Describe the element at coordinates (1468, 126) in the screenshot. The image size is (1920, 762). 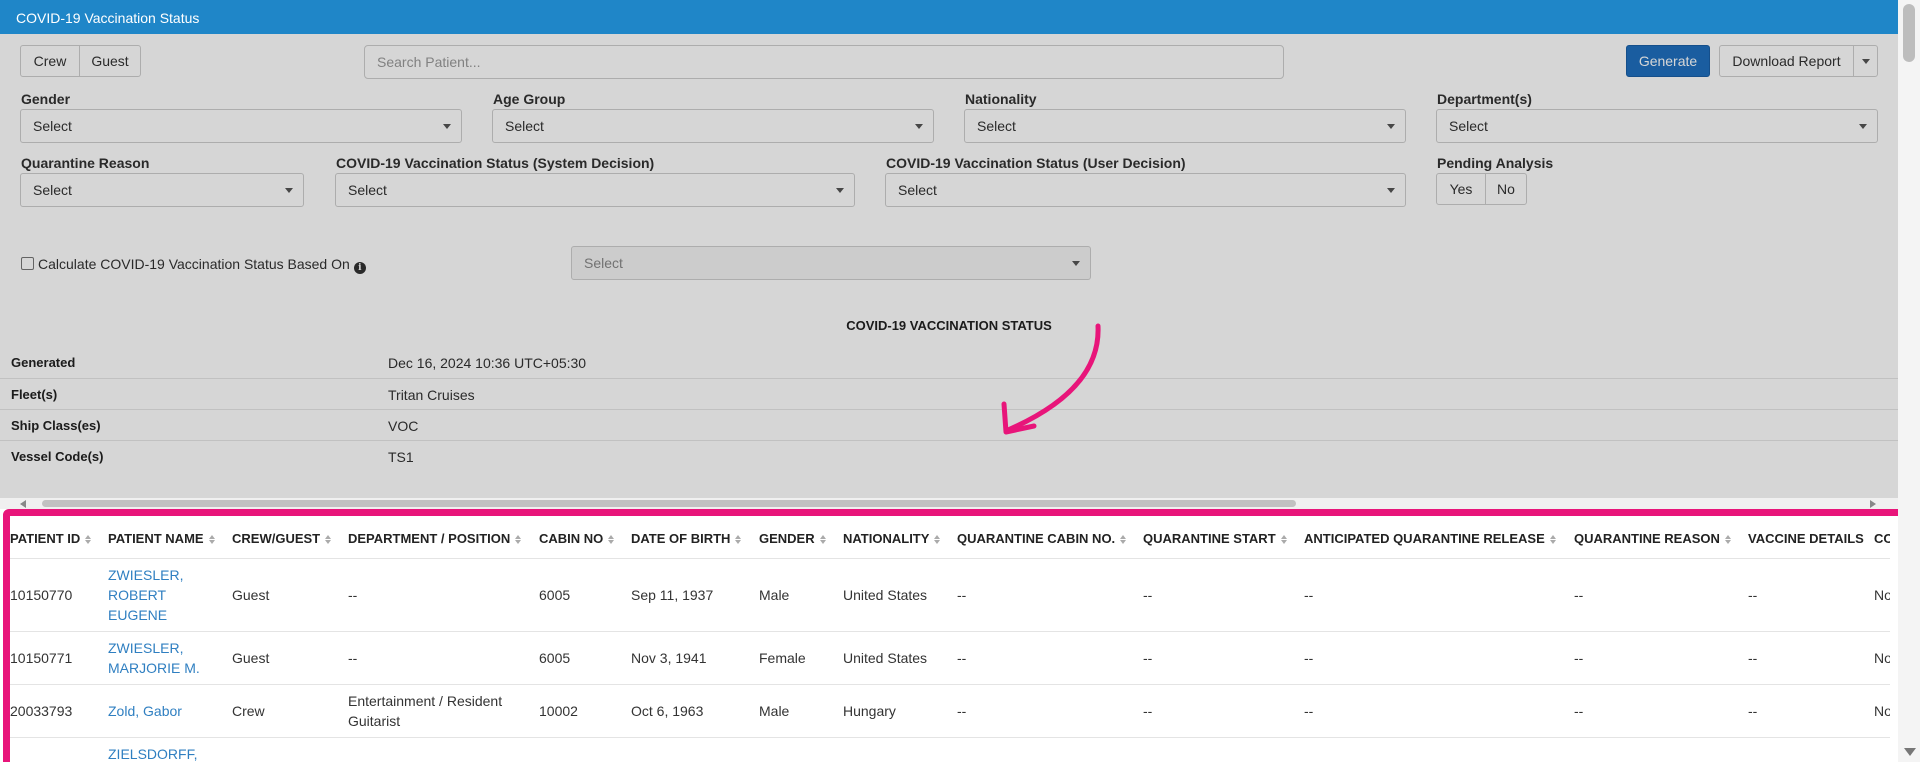
I see `departments-select-value: Select` at that location.